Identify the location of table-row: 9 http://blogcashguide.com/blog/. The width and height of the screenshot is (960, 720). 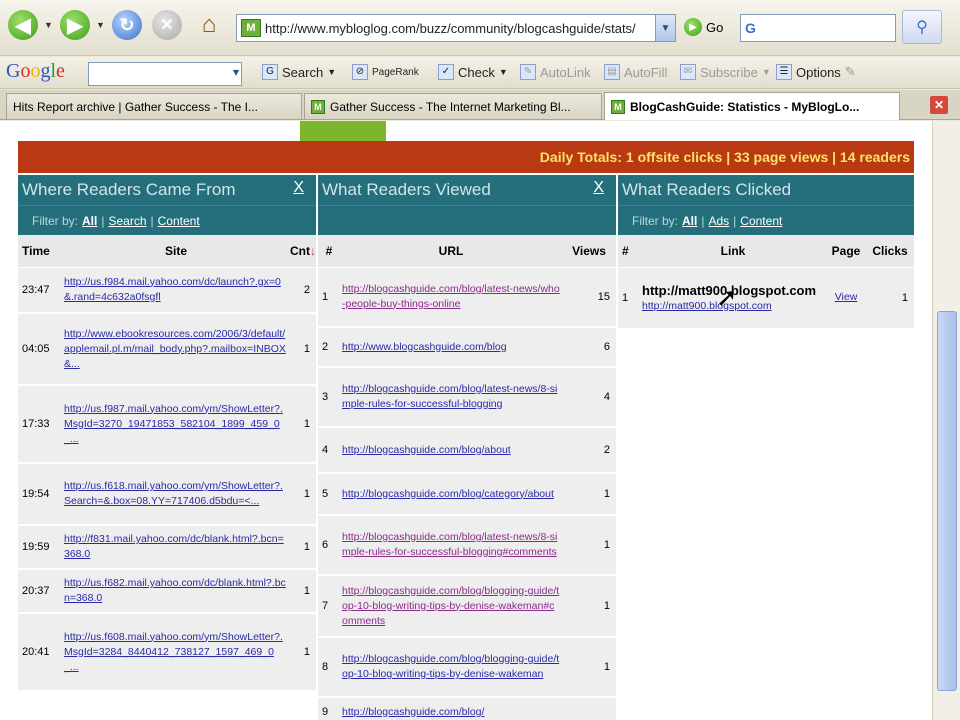
(467, 708).